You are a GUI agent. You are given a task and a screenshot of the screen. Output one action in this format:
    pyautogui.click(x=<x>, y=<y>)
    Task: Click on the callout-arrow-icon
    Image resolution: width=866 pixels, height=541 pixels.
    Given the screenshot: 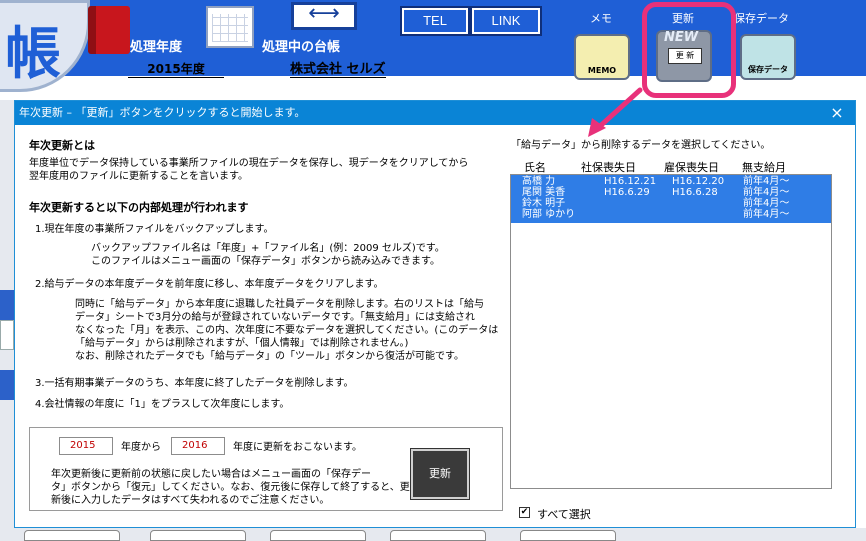 What is the action you would take?
    pyautogui.click(x=615, y=112)
    